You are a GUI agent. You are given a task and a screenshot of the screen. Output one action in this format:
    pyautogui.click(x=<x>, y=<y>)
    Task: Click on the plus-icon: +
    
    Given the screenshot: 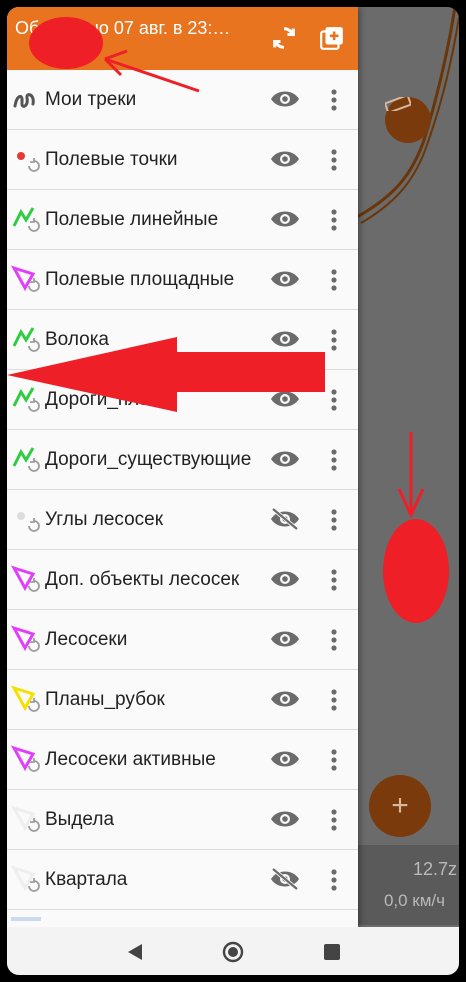 What is the action you would take?
    pyautogui.click(x=400, y=805)
    